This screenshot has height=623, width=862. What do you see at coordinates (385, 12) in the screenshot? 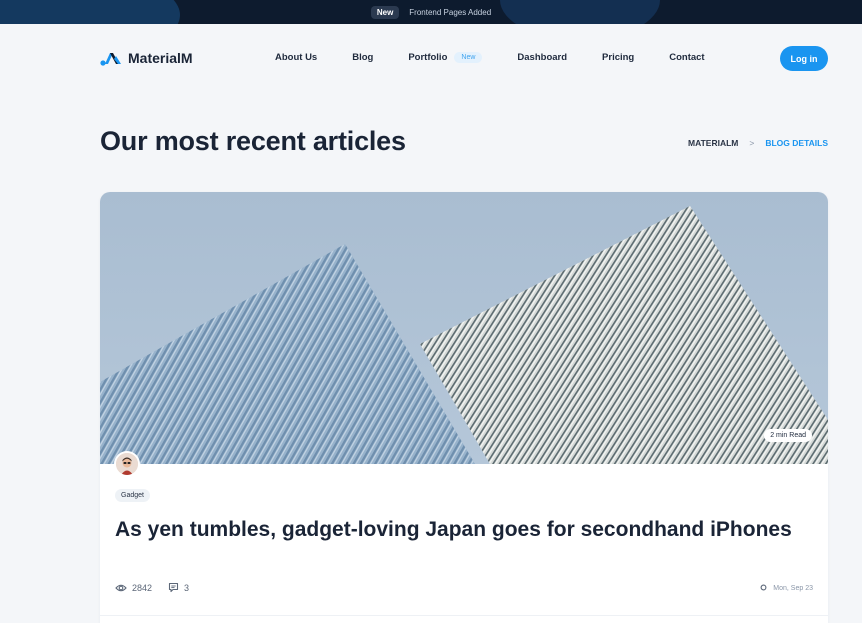
I see `announcement-badge: New` at bounding box center [385, 12].